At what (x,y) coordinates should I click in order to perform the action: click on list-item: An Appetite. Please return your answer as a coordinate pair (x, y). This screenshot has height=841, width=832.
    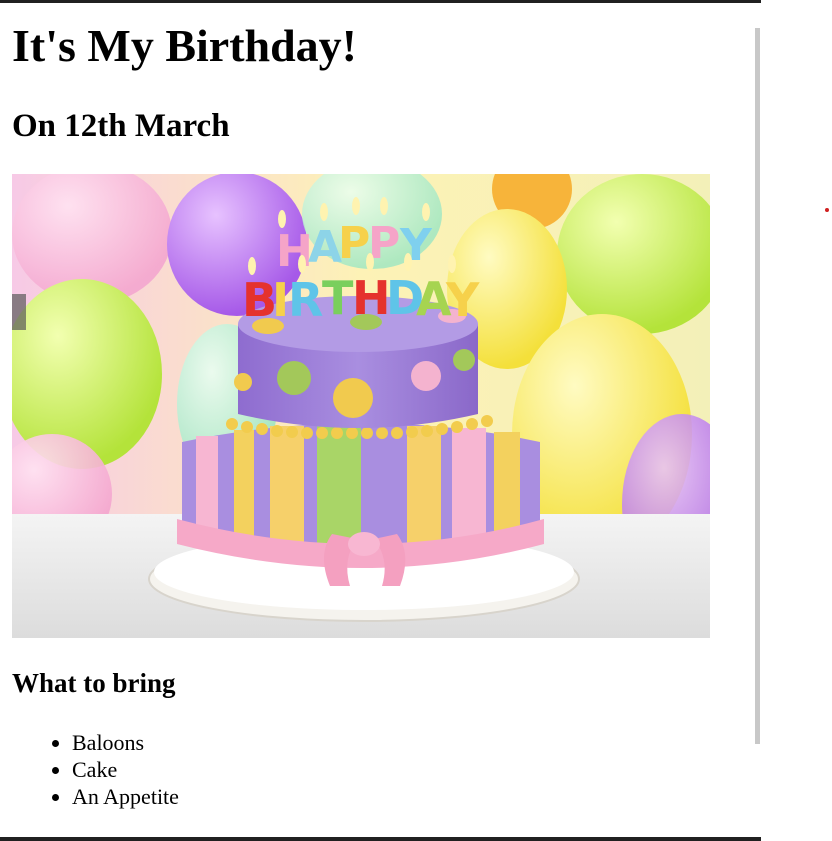
    Looking at the image, I should click on (125, 796).